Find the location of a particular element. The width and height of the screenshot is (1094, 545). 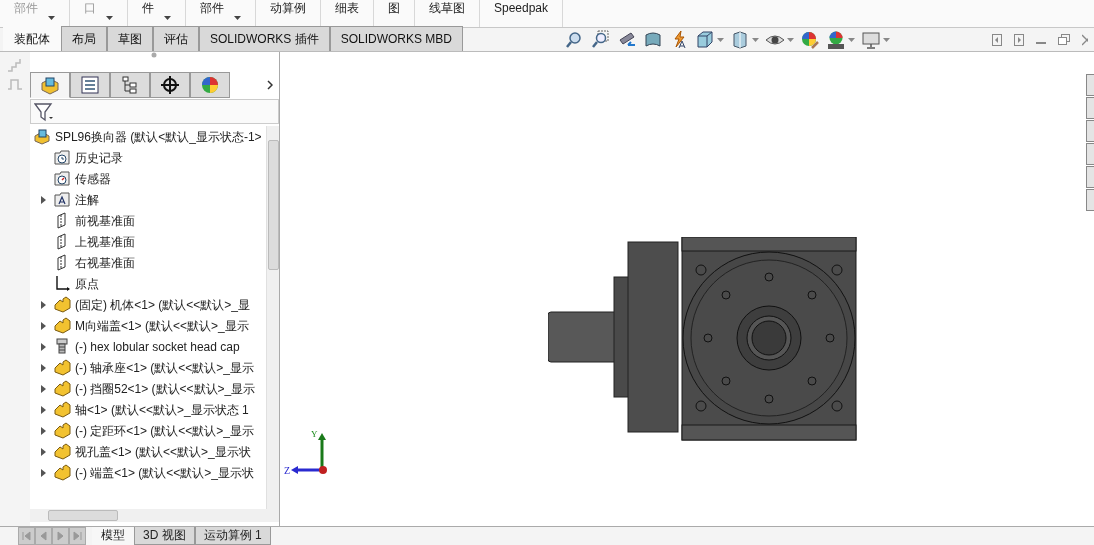

axis-label: Y is located at coordinates (314, 434).